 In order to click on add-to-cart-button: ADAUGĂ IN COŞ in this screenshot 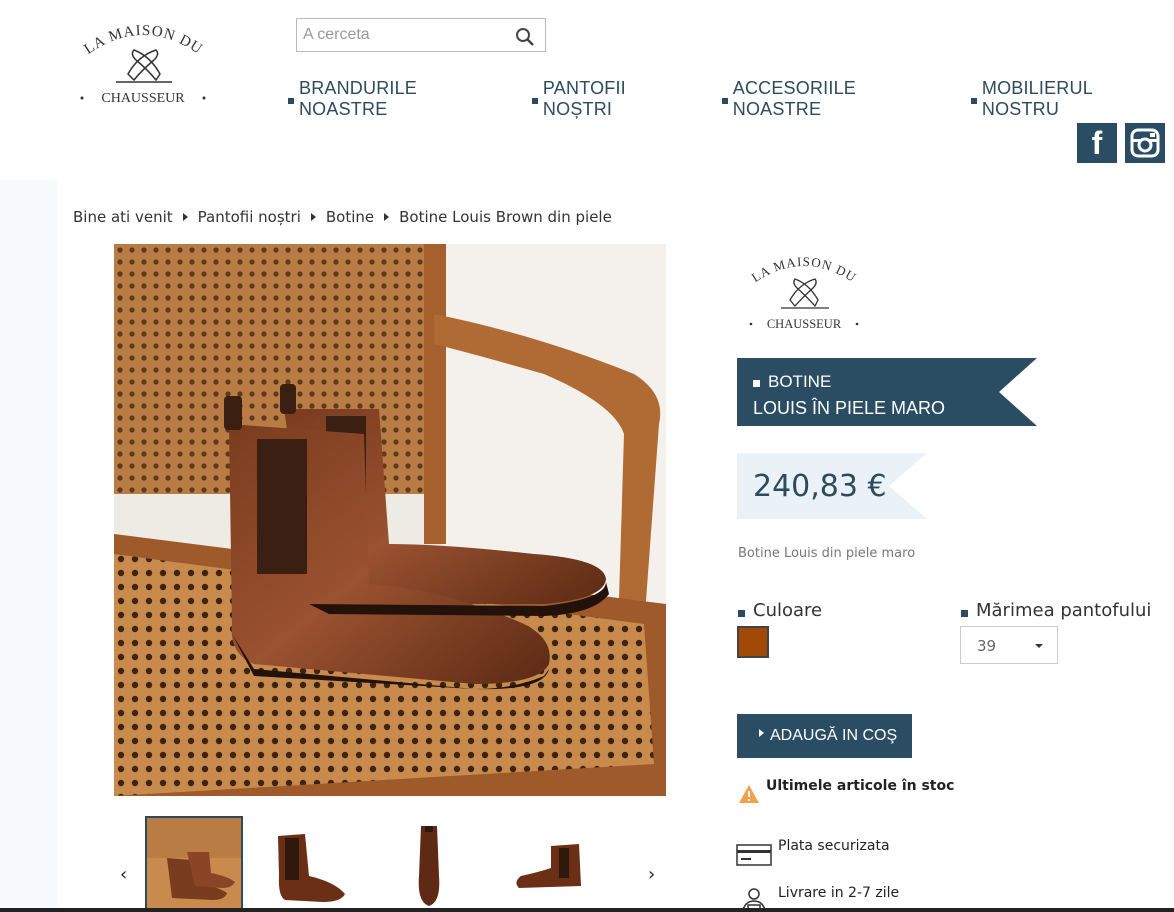, I will do `click(824, 736)`.